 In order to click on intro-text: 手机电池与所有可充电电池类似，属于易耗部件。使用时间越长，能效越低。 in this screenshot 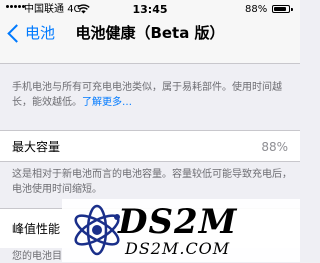, I will do `click(147, 95)`.